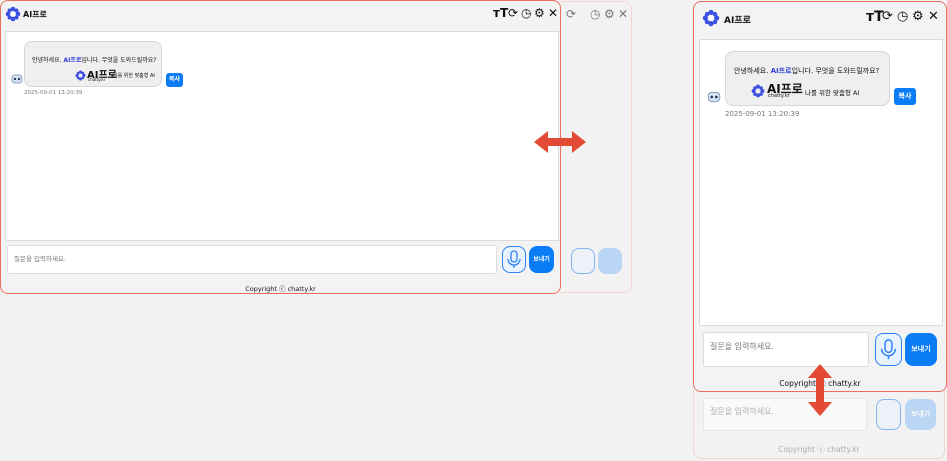 The width and height of the screenshot is (947, 461). I want to click on ghost-footer-copyright: Copyright ⓒ chatty.kr, so click(819, 449).